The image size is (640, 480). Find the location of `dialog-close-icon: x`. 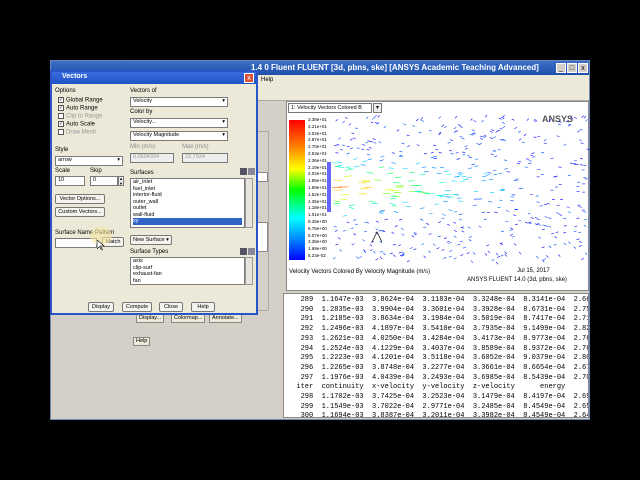

dialog-close-icon: x is located at coordinates (249, 78).